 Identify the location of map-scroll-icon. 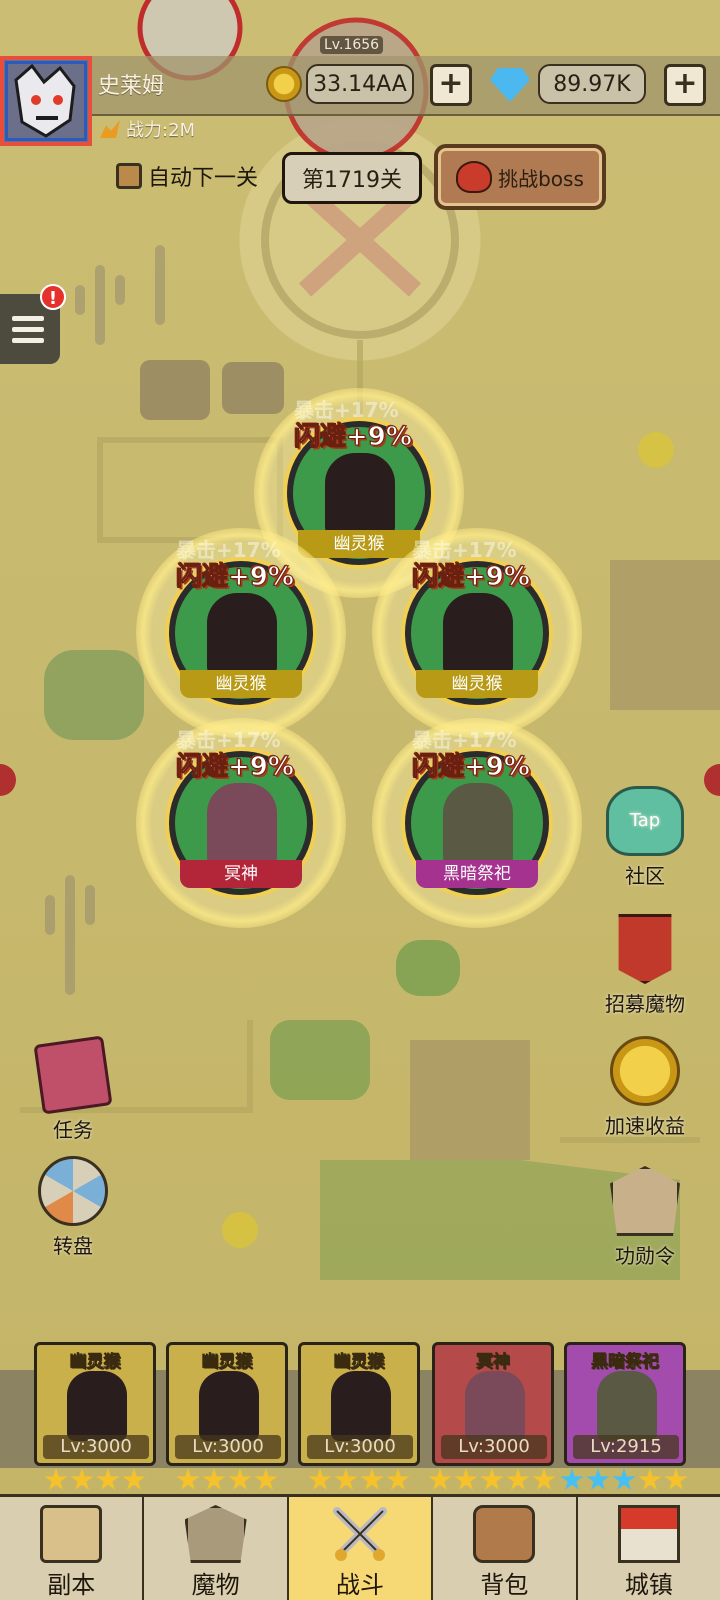
(71, 1534).